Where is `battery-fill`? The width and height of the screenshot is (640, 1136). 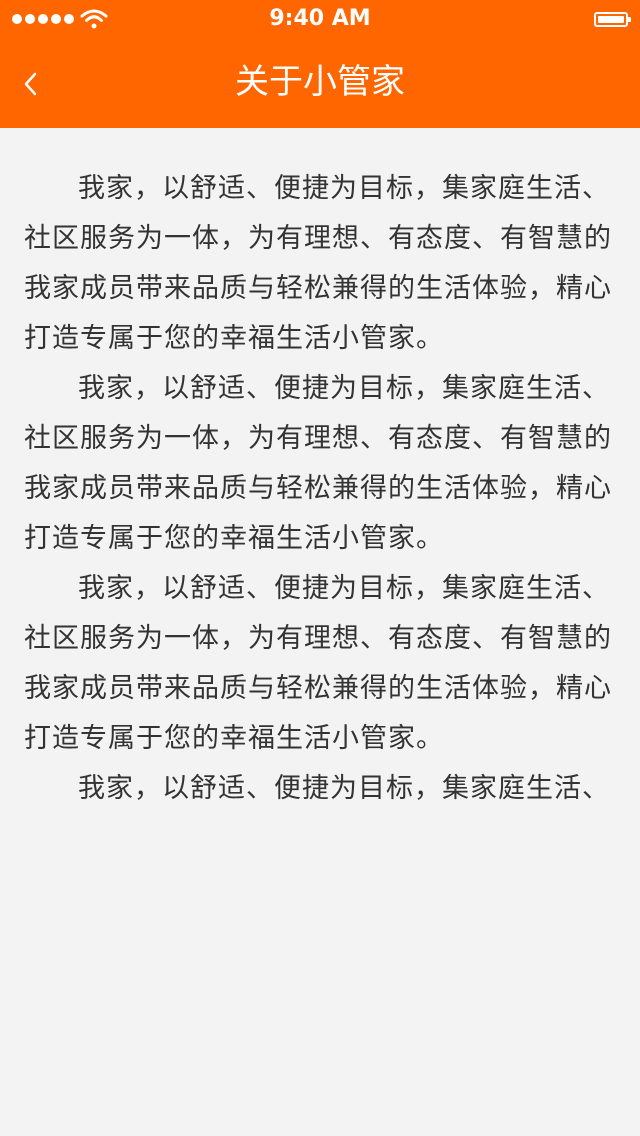
battery-fill is located at coordinates (611, 19).